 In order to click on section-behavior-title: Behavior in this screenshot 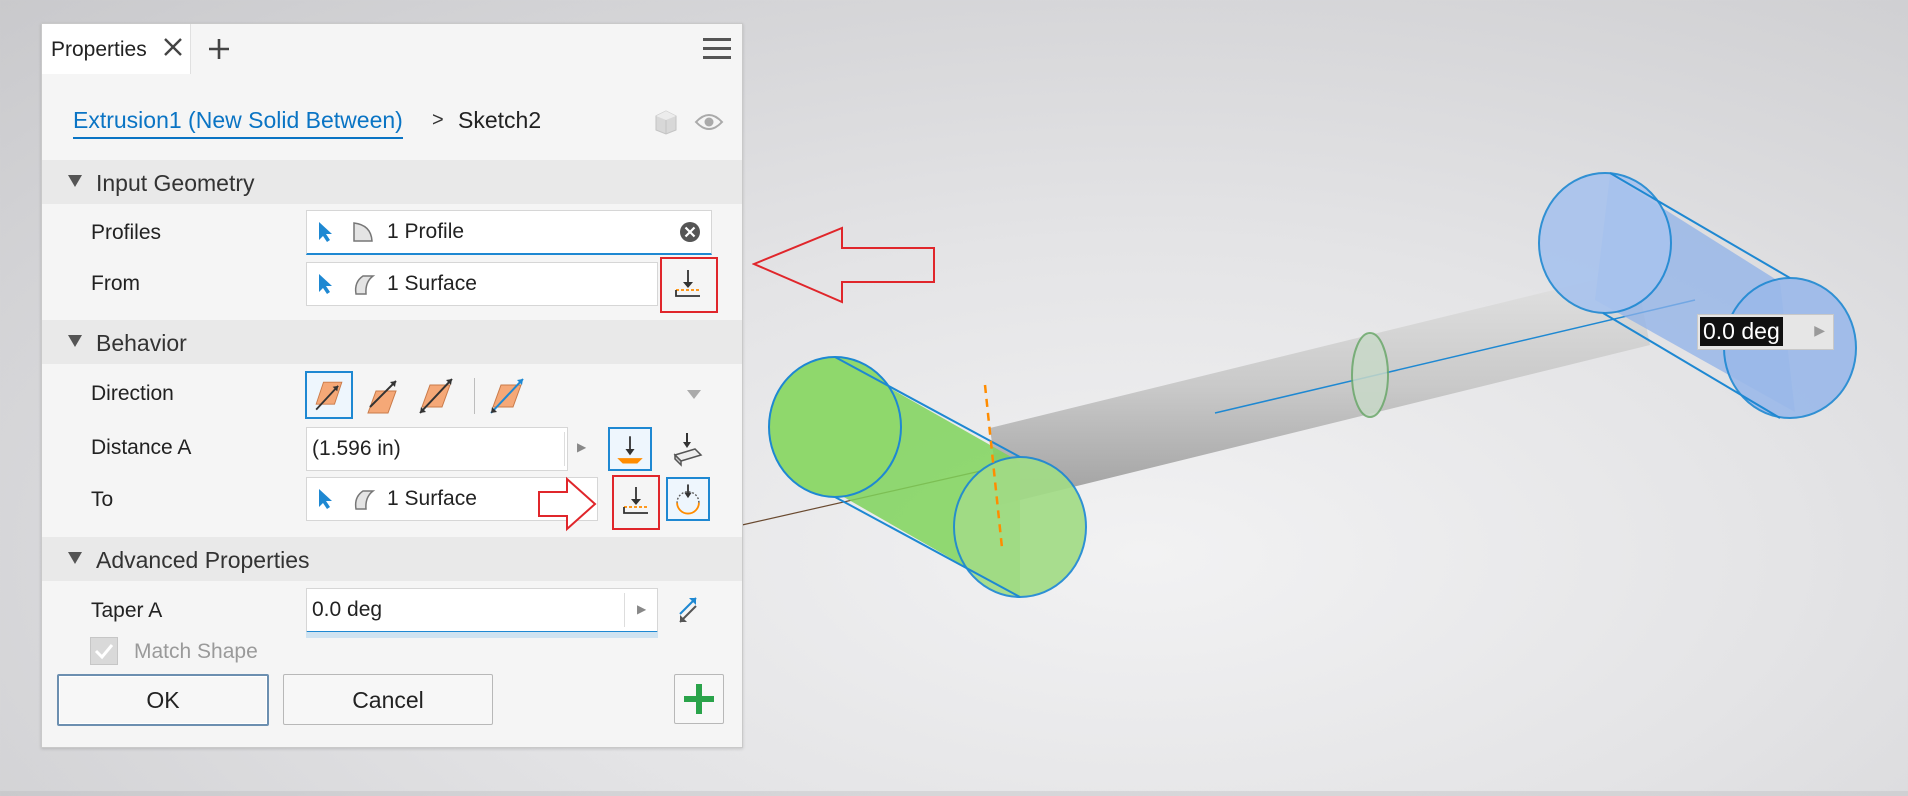, I will do `click(141, 343)`.